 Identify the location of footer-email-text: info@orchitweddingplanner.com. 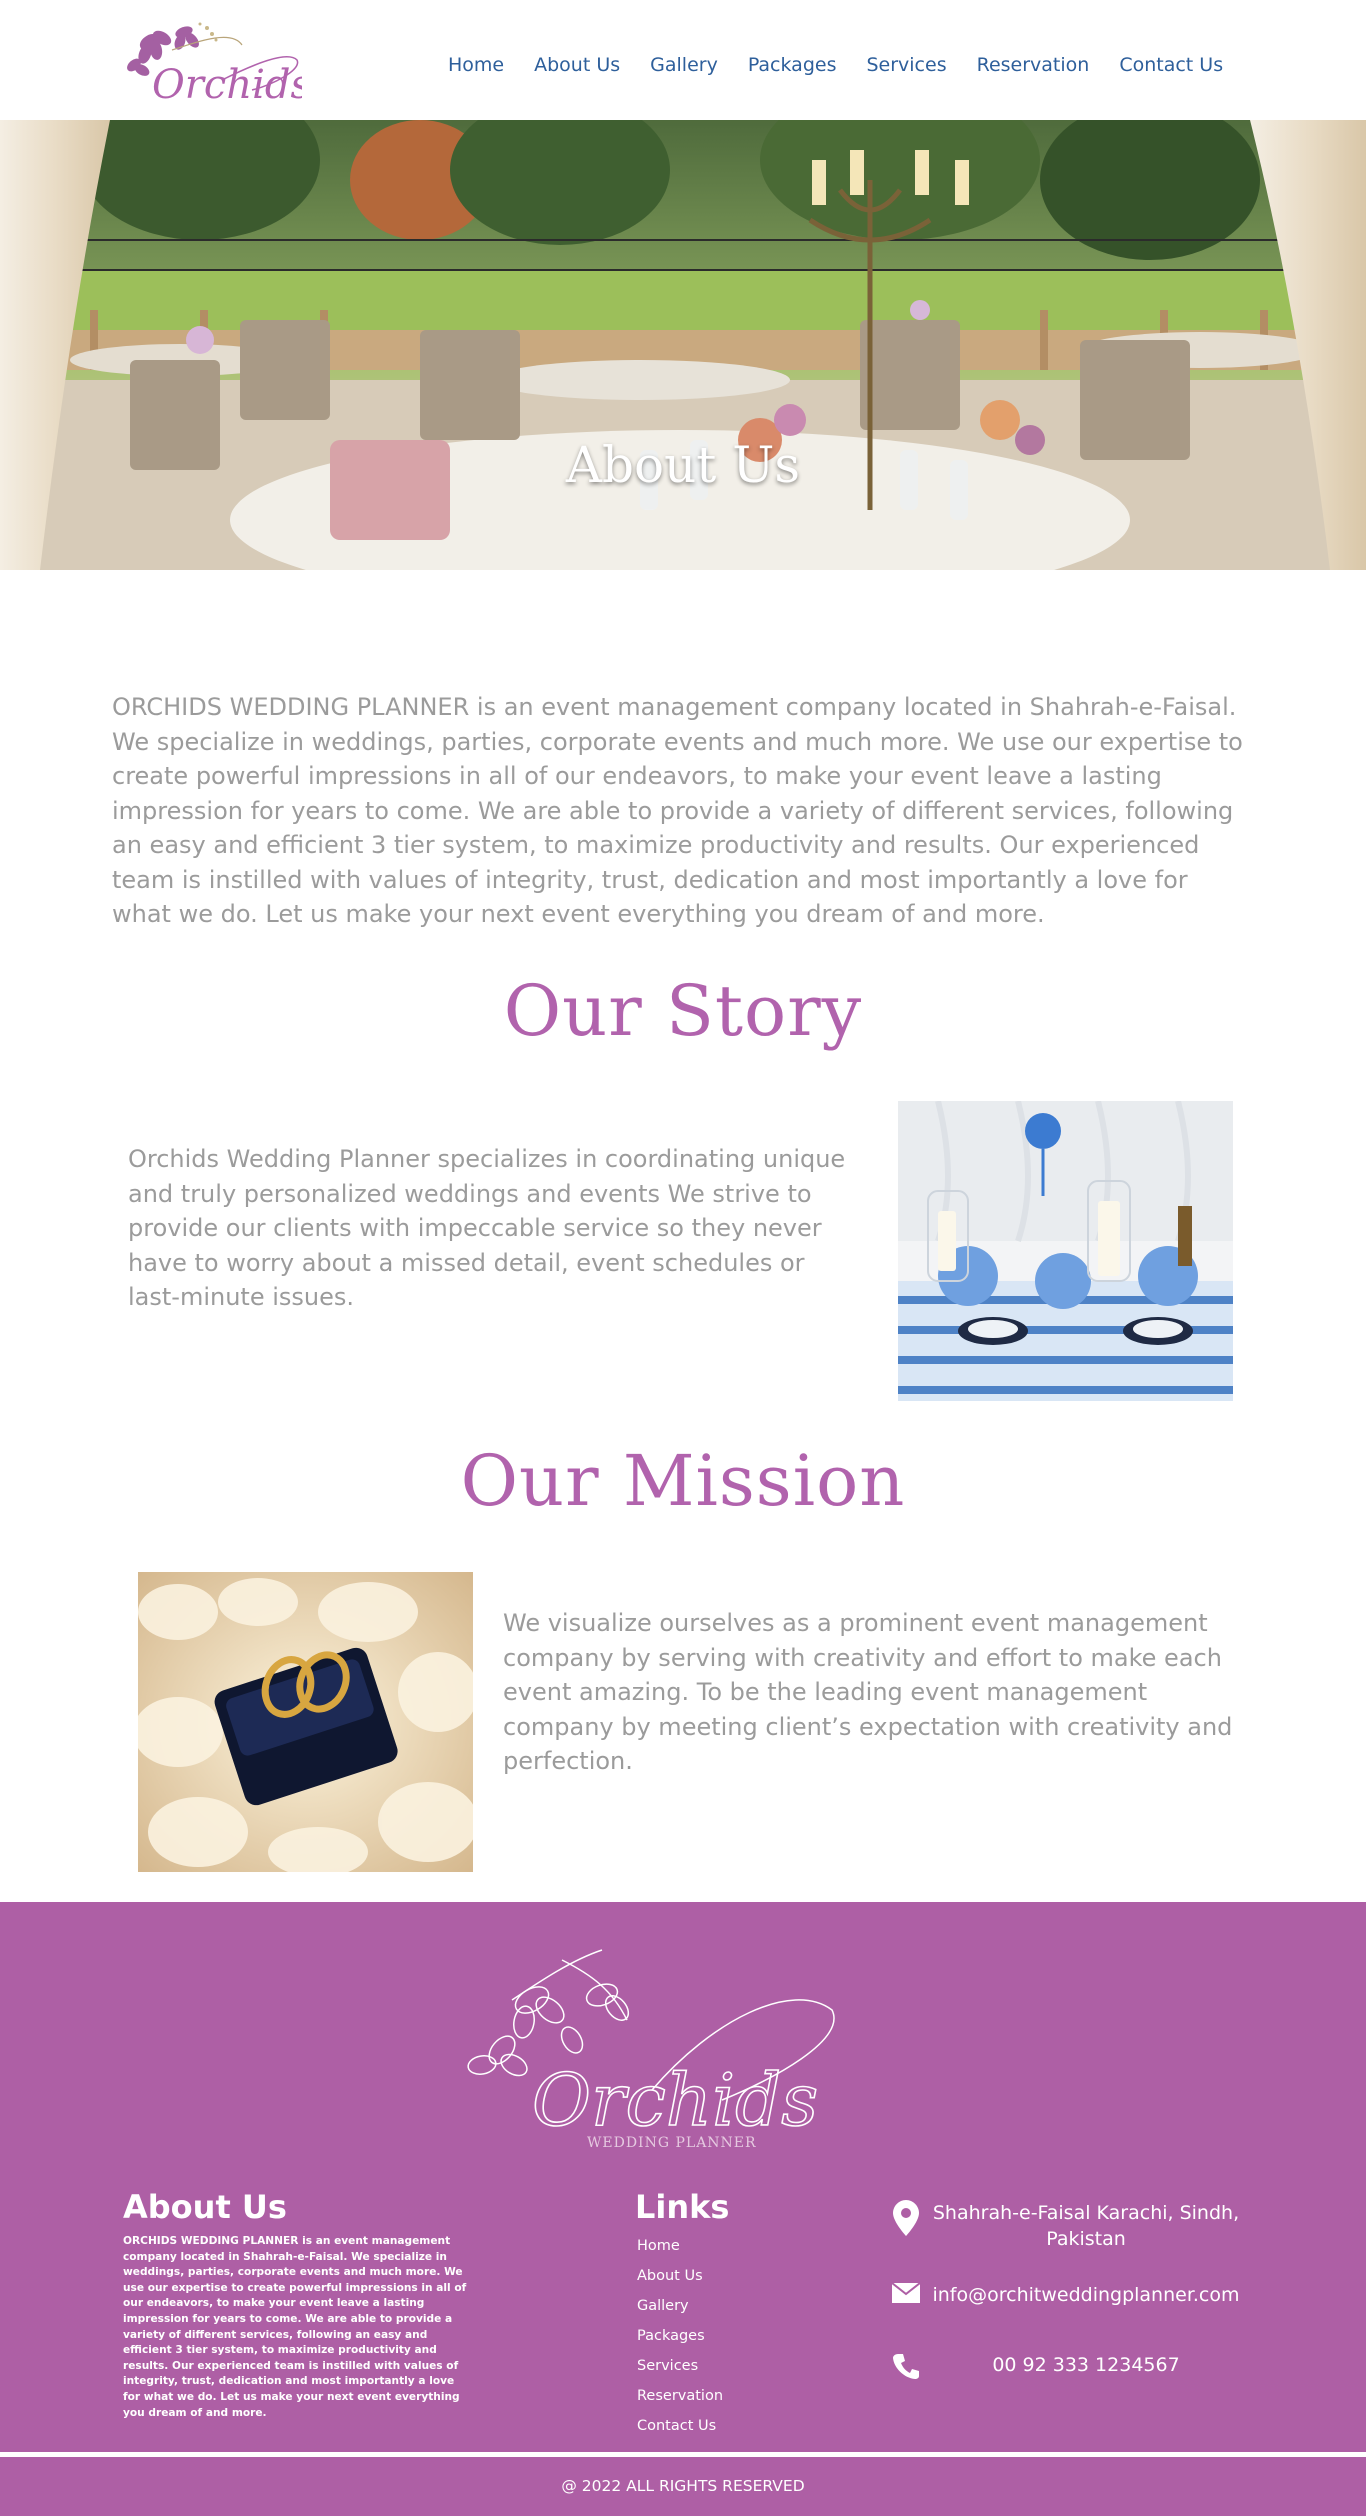
(1086, 2295).